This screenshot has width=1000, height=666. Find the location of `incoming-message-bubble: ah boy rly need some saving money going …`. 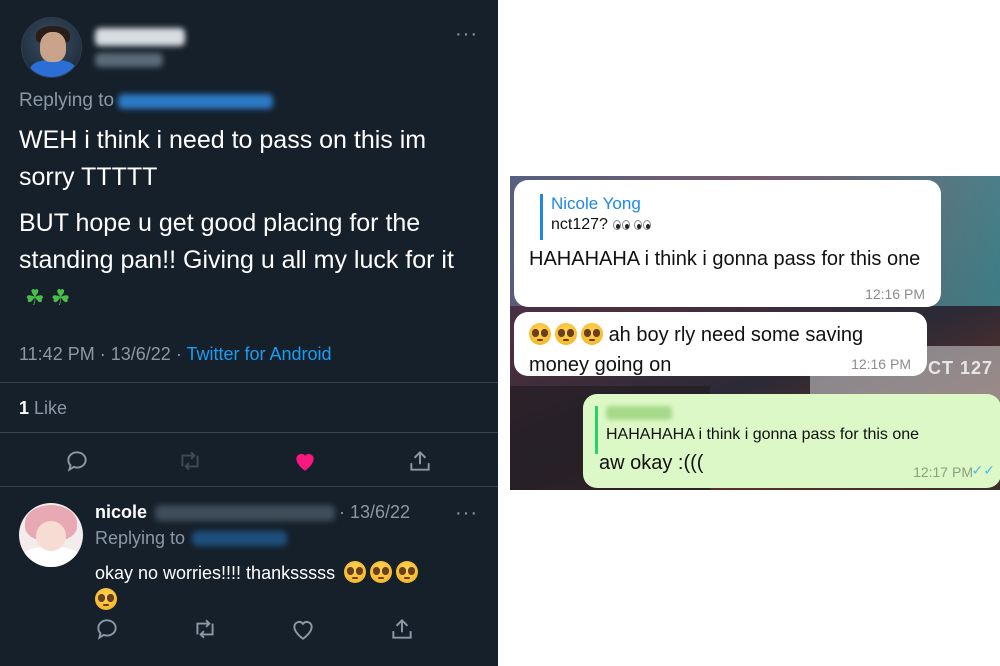

incoming-message-bubble: ah boy rly need some saving money going … is located at coordinates (720, 344).